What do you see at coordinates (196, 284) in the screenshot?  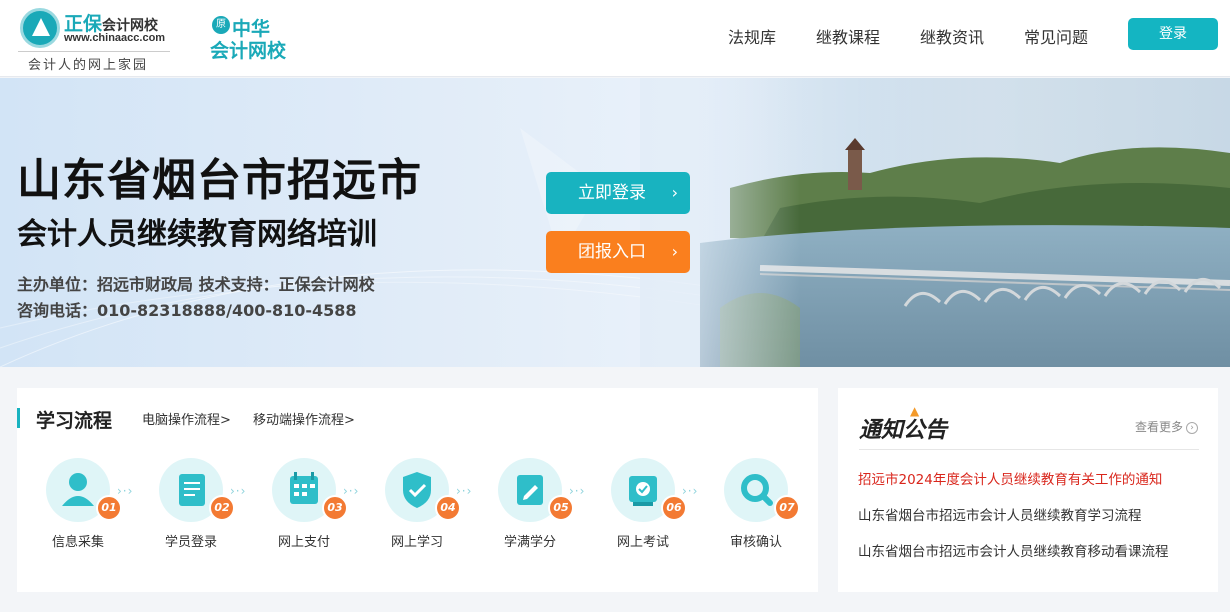 I see `banner-organizer: 主办单位：招远市财政局 技术支持：正保会计网校` at bounding box center [196, 284].